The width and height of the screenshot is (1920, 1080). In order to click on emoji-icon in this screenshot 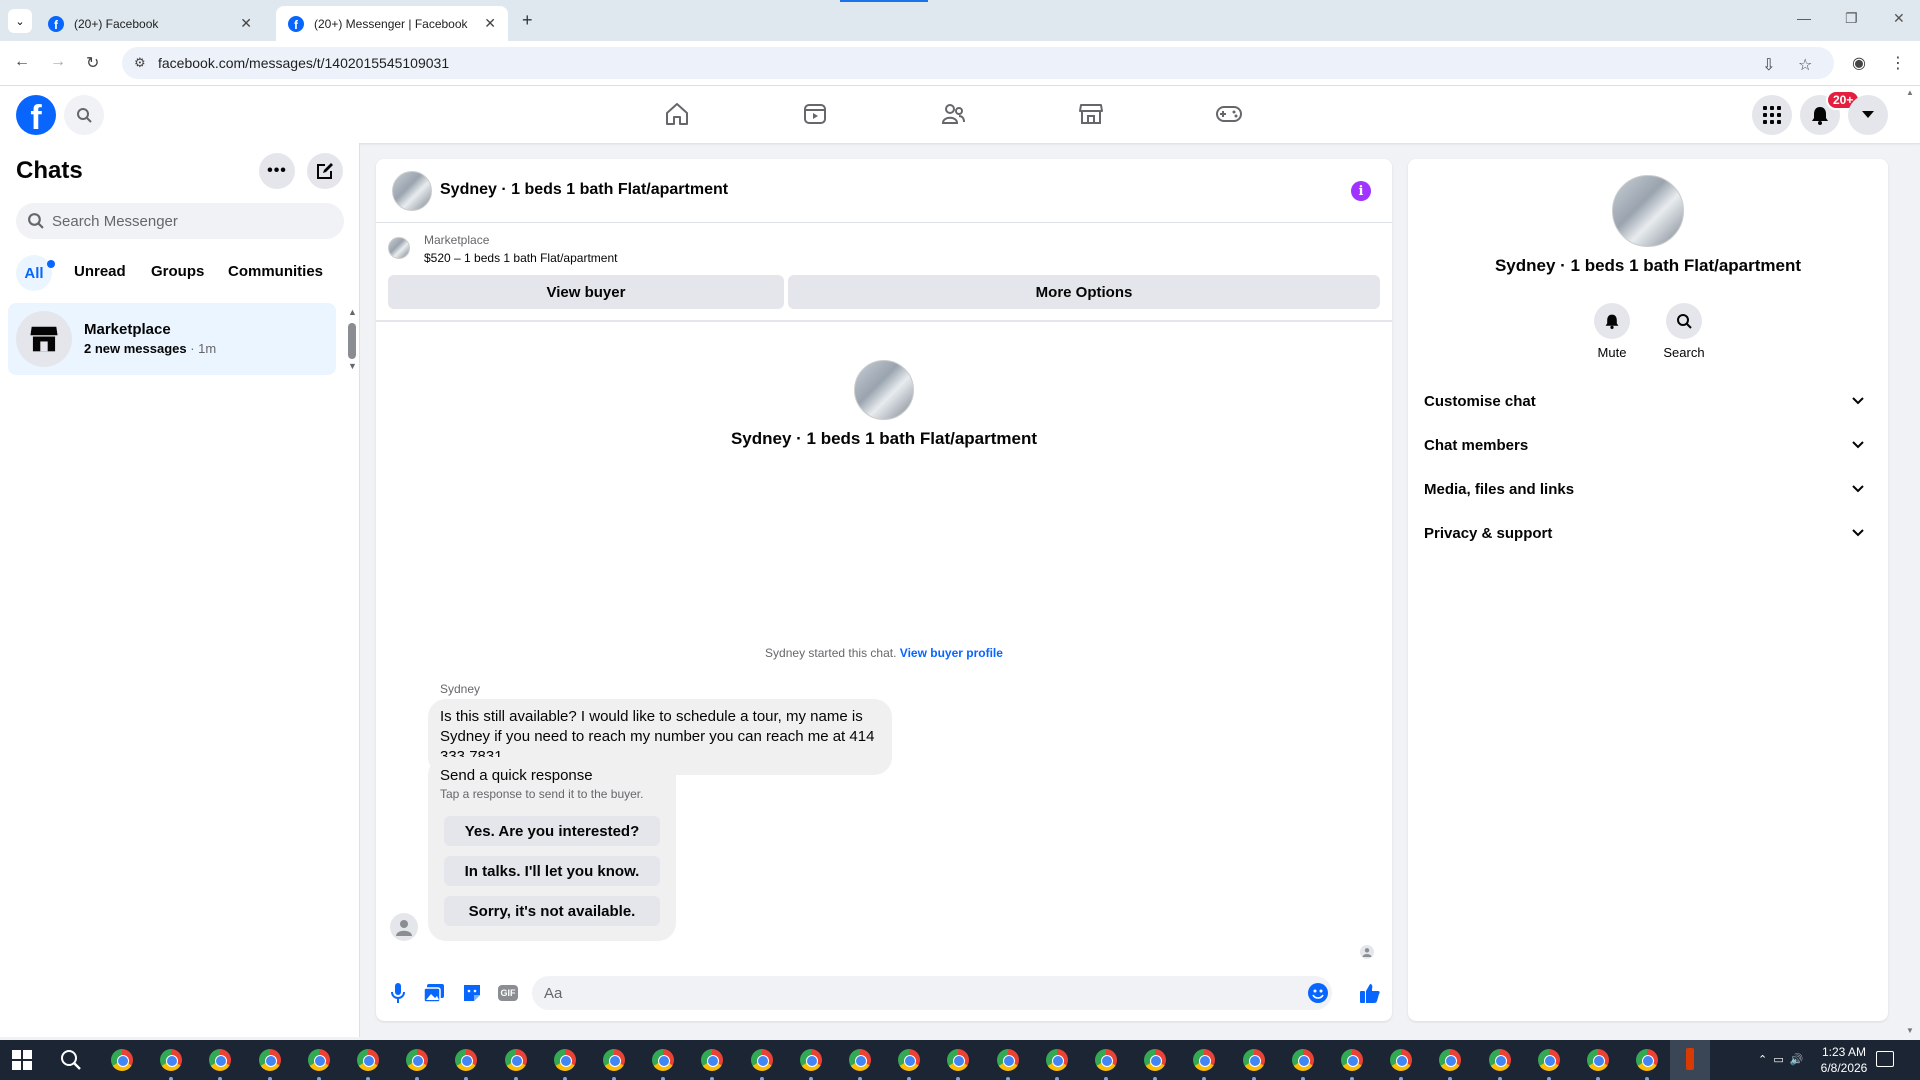, I will do `click(1318, 993)`.